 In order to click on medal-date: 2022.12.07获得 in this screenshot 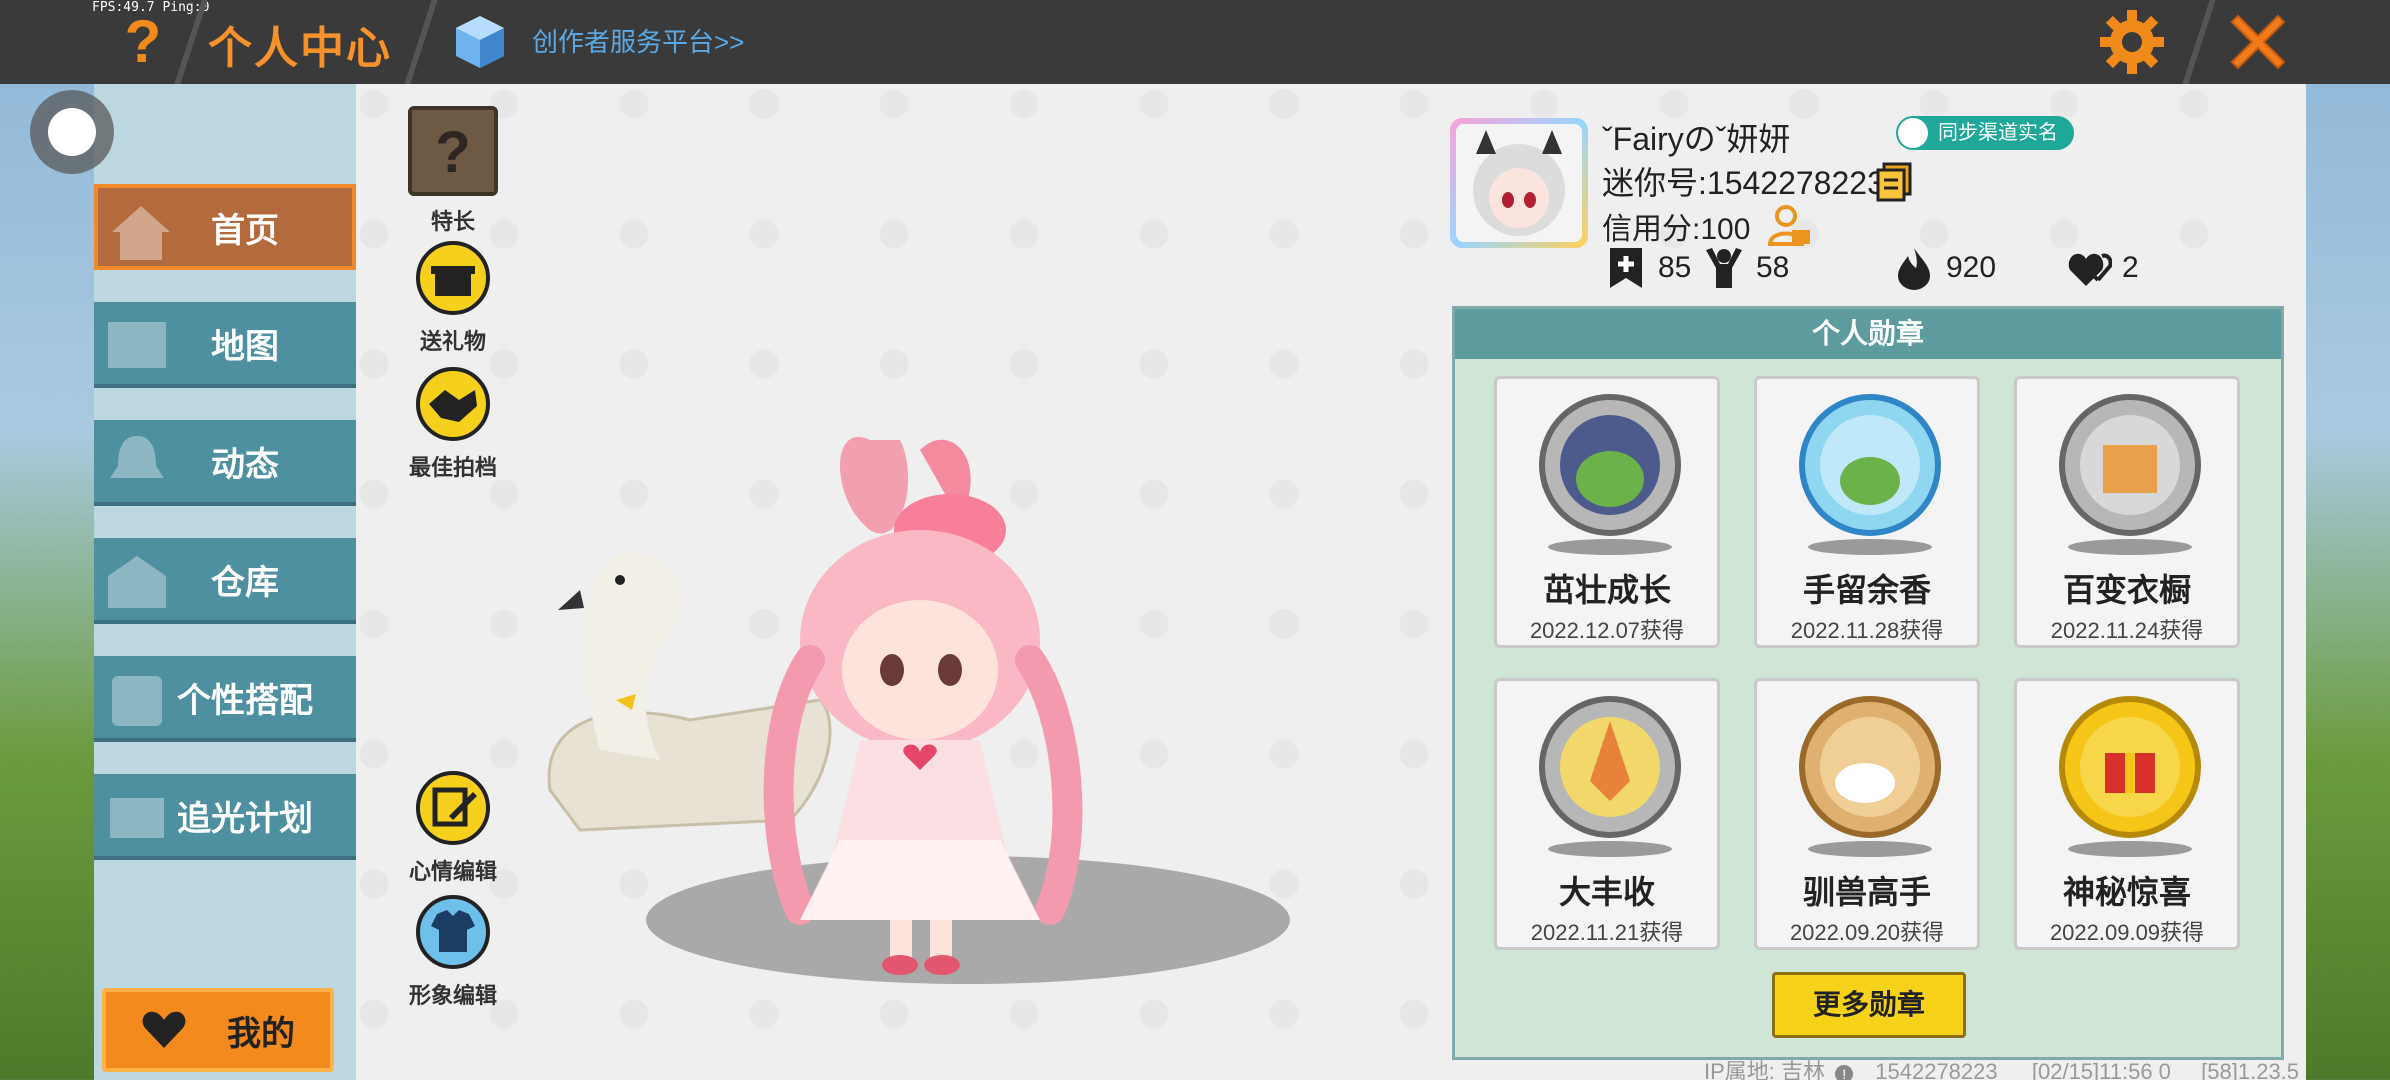, I will do `click(1607, 630)`.